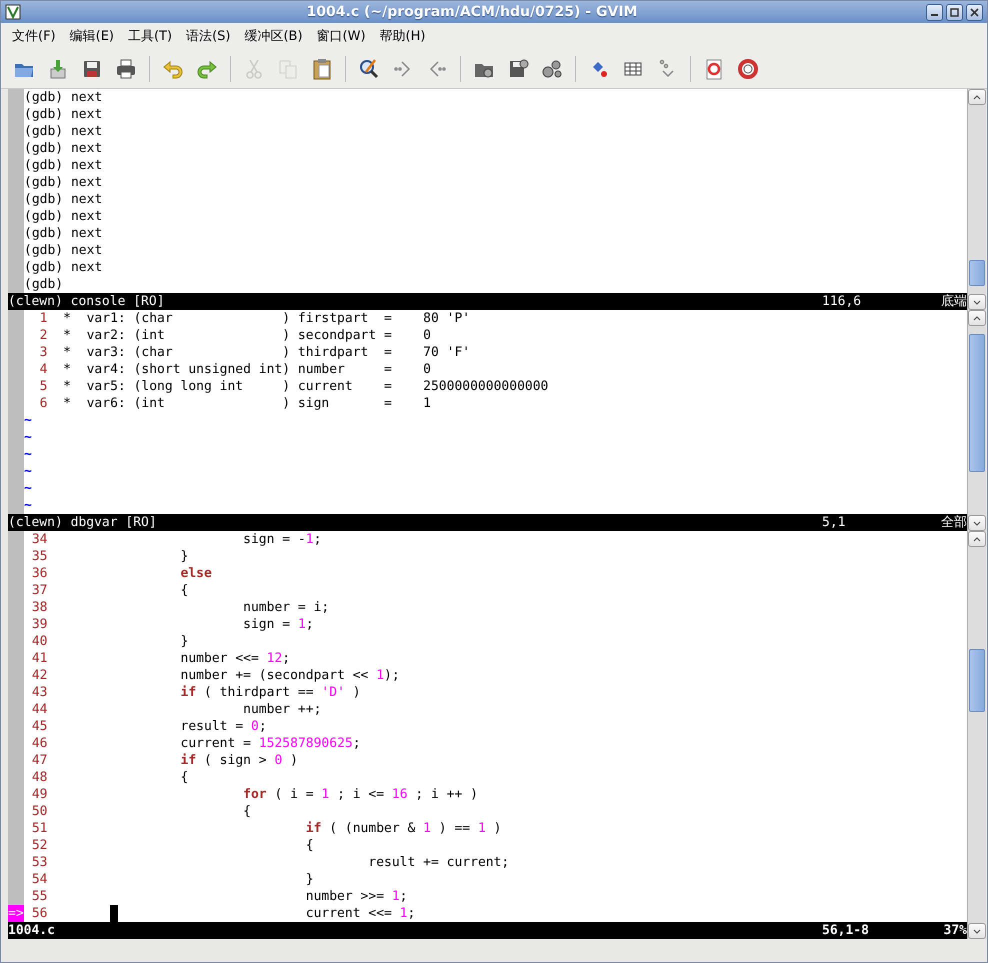 The image size is (988, 963). Describe the element at coordinates (43, 352) in the screenshot. I see `variable-number: 3` at that location.